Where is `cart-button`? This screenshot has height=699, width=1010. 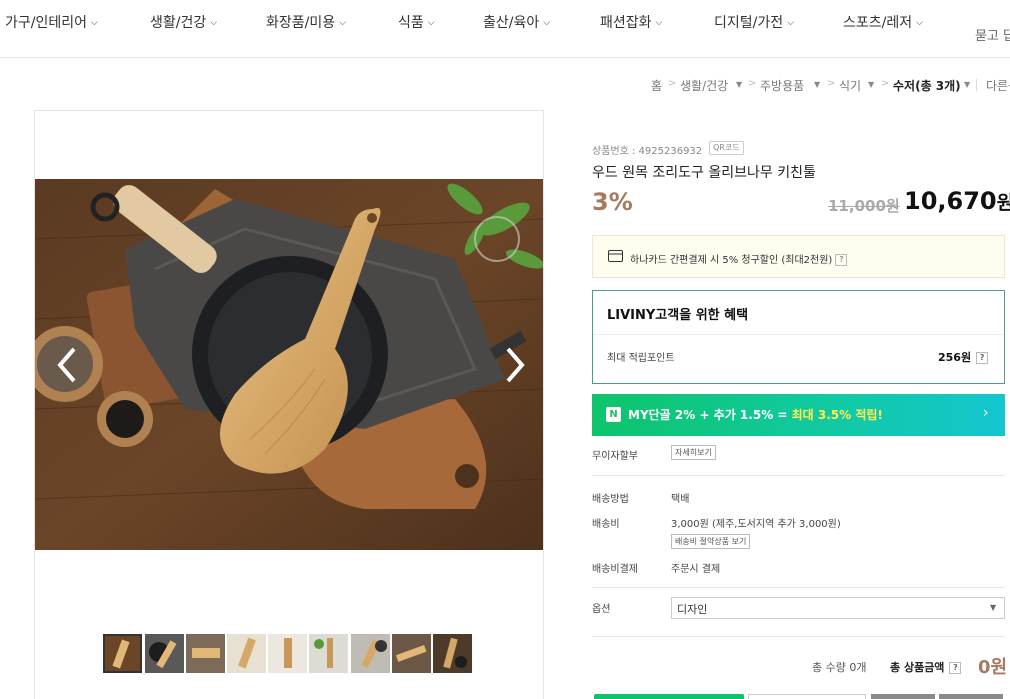 cart-button is located at coordinates (807, 696).